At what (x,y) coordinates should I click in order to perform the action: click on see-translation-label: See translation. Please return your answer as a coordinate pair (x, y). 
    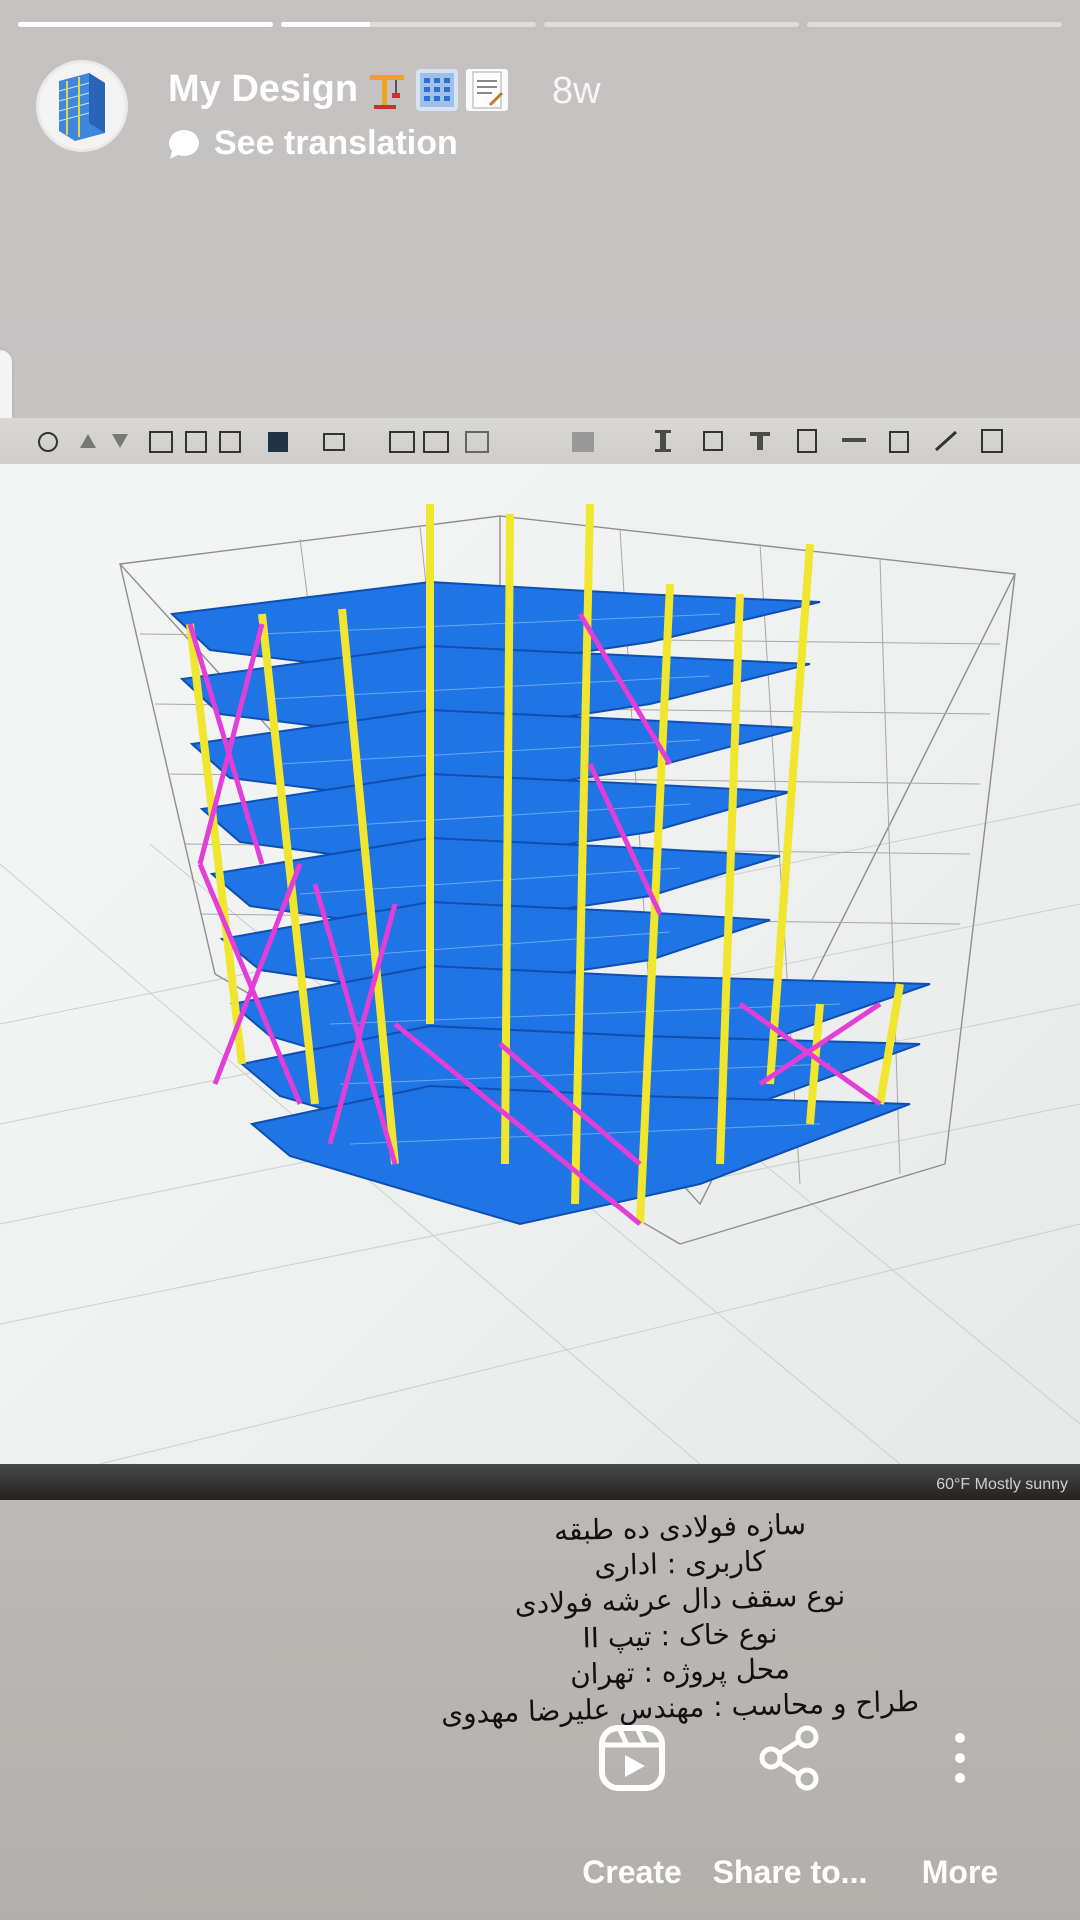
    Looking at the image, I should click on (336, 143).